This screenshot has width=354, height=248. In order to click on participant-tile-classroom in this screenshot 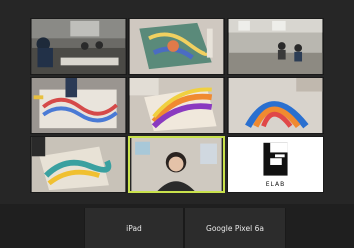, I will do `click(78, 46)`.